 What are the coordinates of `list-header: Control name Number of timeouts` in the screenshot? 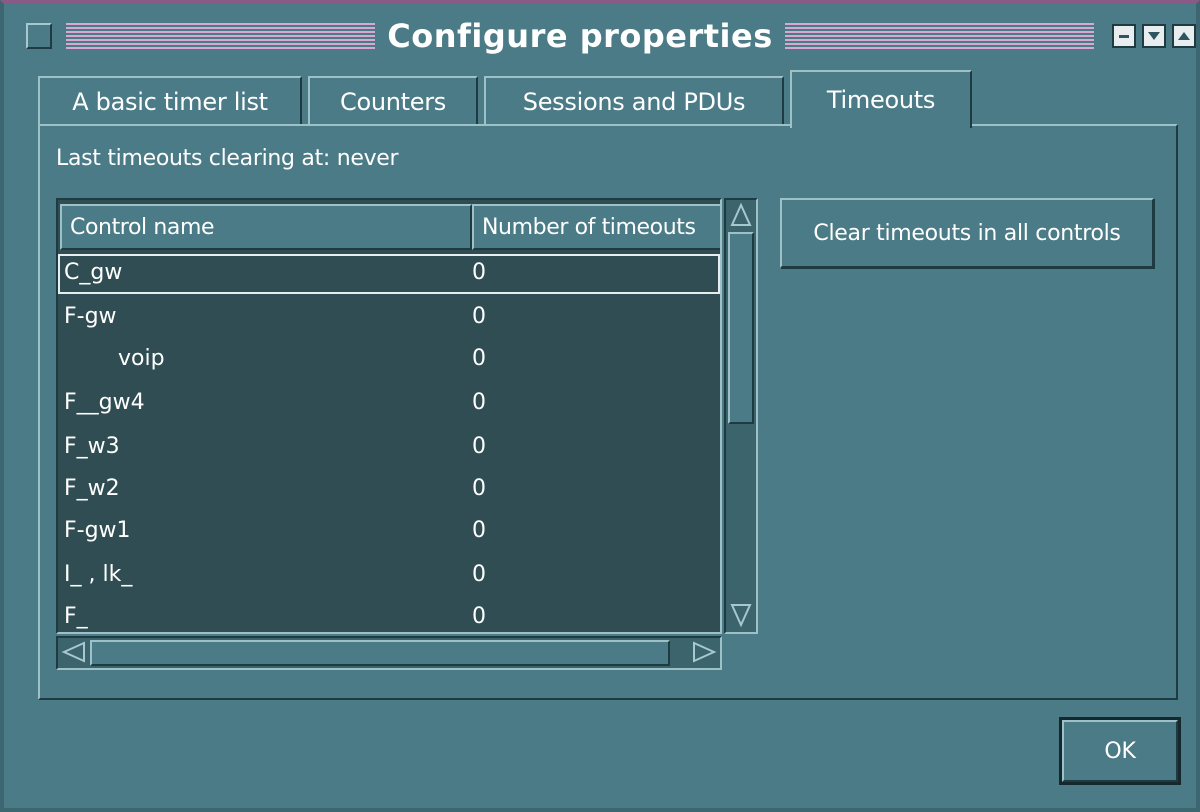 It's located at (390, 227).